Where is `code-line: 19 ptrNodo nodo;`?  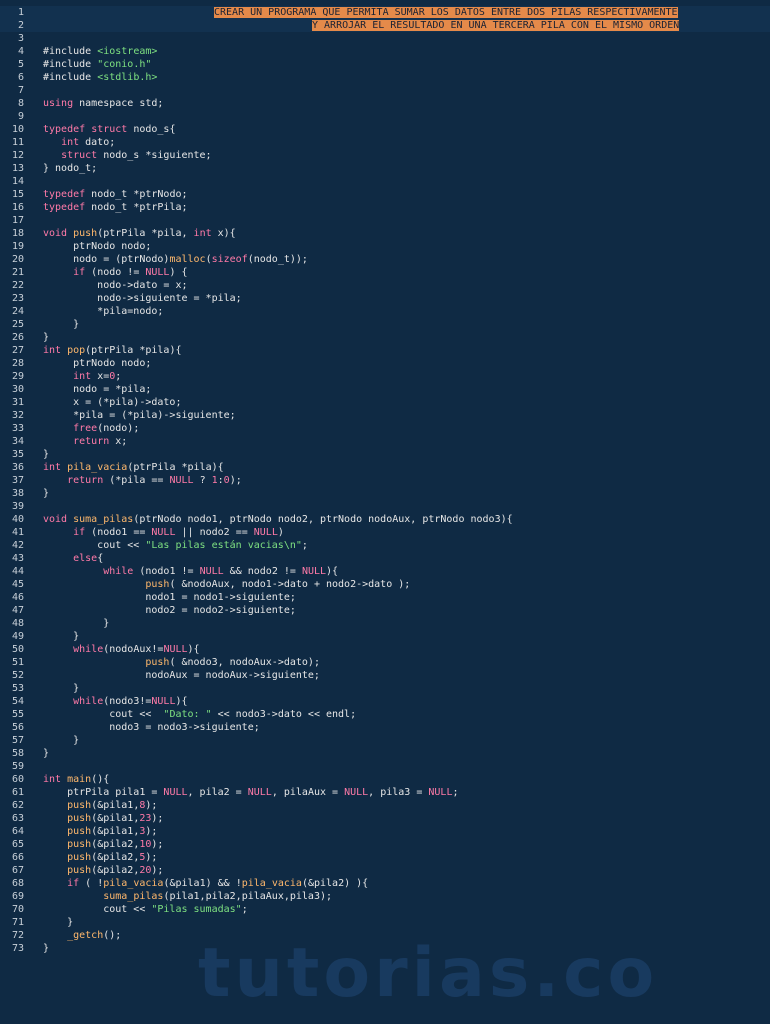 code-line: 19 ptrNodo nodo; is located at coordinates (385, 246).